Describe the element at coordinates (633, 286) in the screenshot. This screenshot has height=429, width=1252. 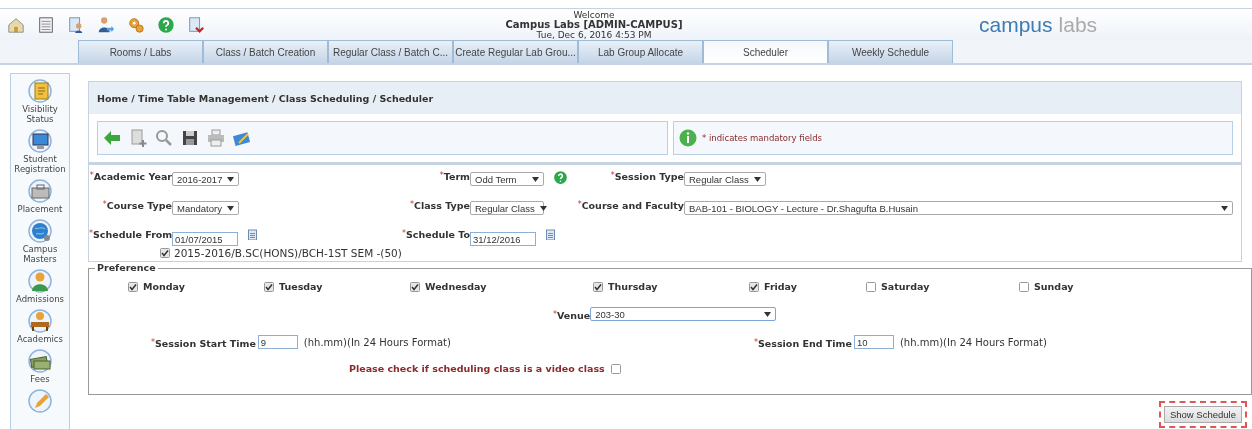
I see `checkbox-label: Thursday` at that location.